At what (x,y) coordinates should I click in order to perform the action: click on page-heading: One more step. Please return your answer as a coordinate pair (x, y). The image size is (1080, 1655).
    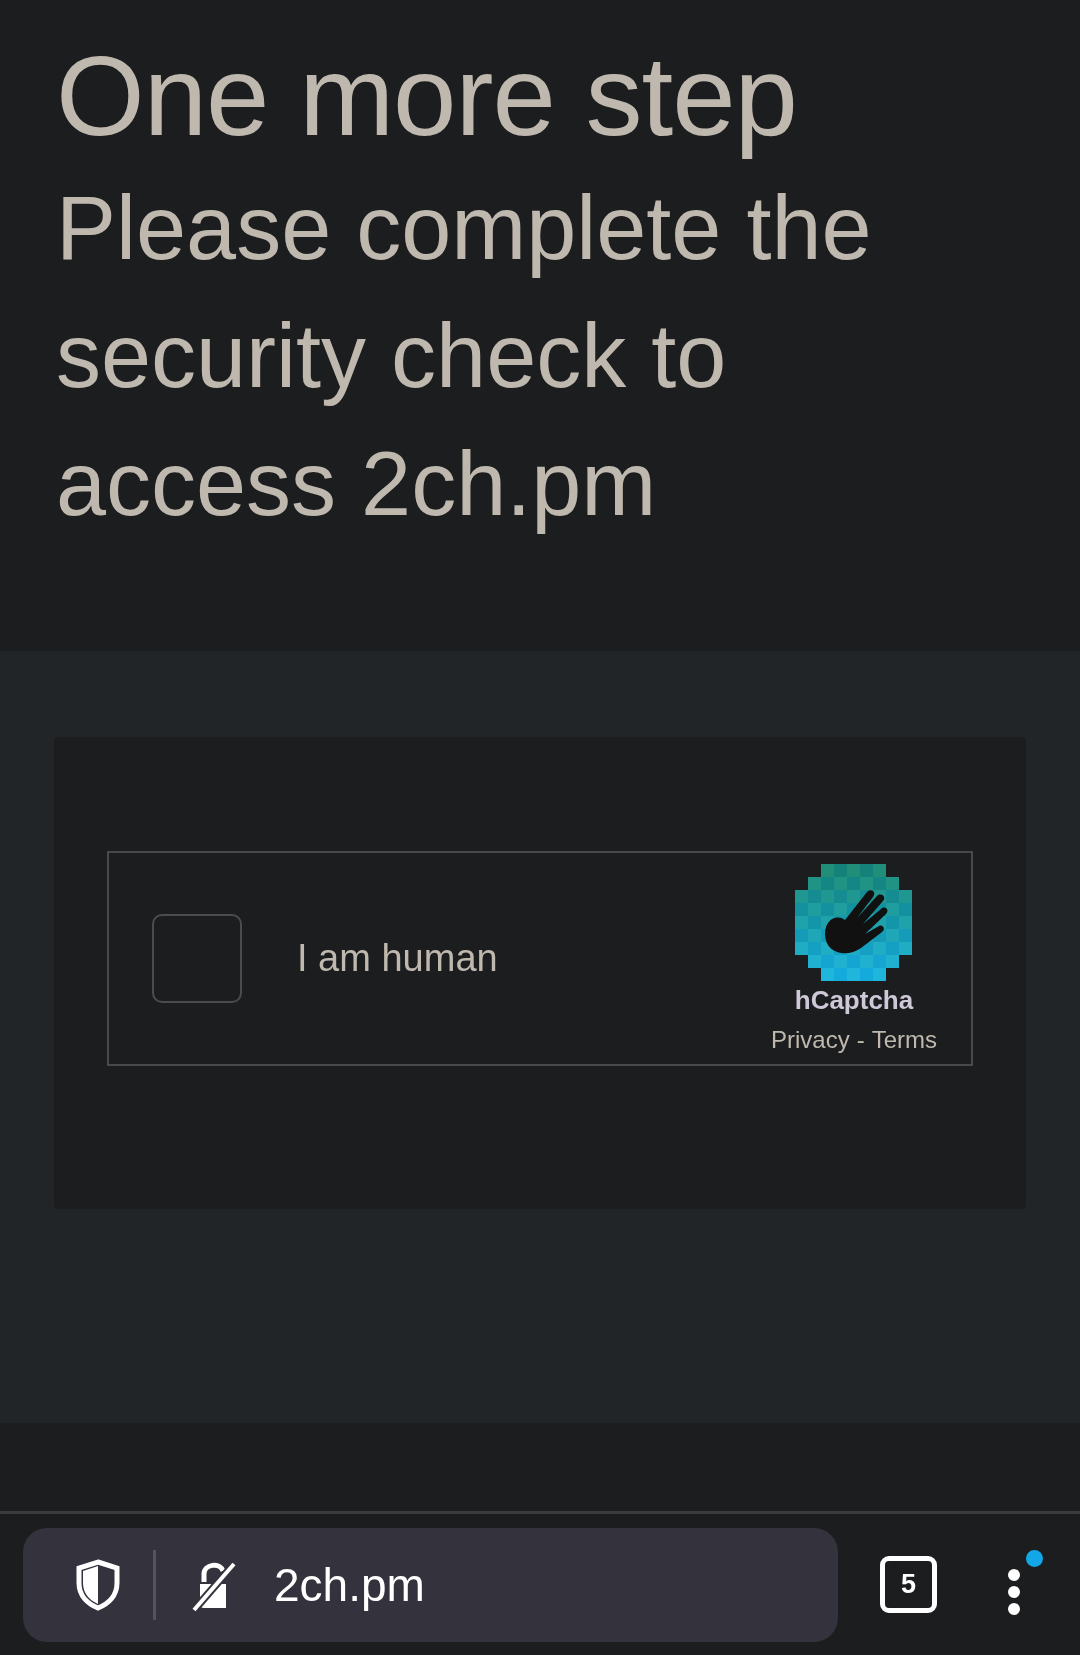
    Looking at the image, I should click on (427, 96).